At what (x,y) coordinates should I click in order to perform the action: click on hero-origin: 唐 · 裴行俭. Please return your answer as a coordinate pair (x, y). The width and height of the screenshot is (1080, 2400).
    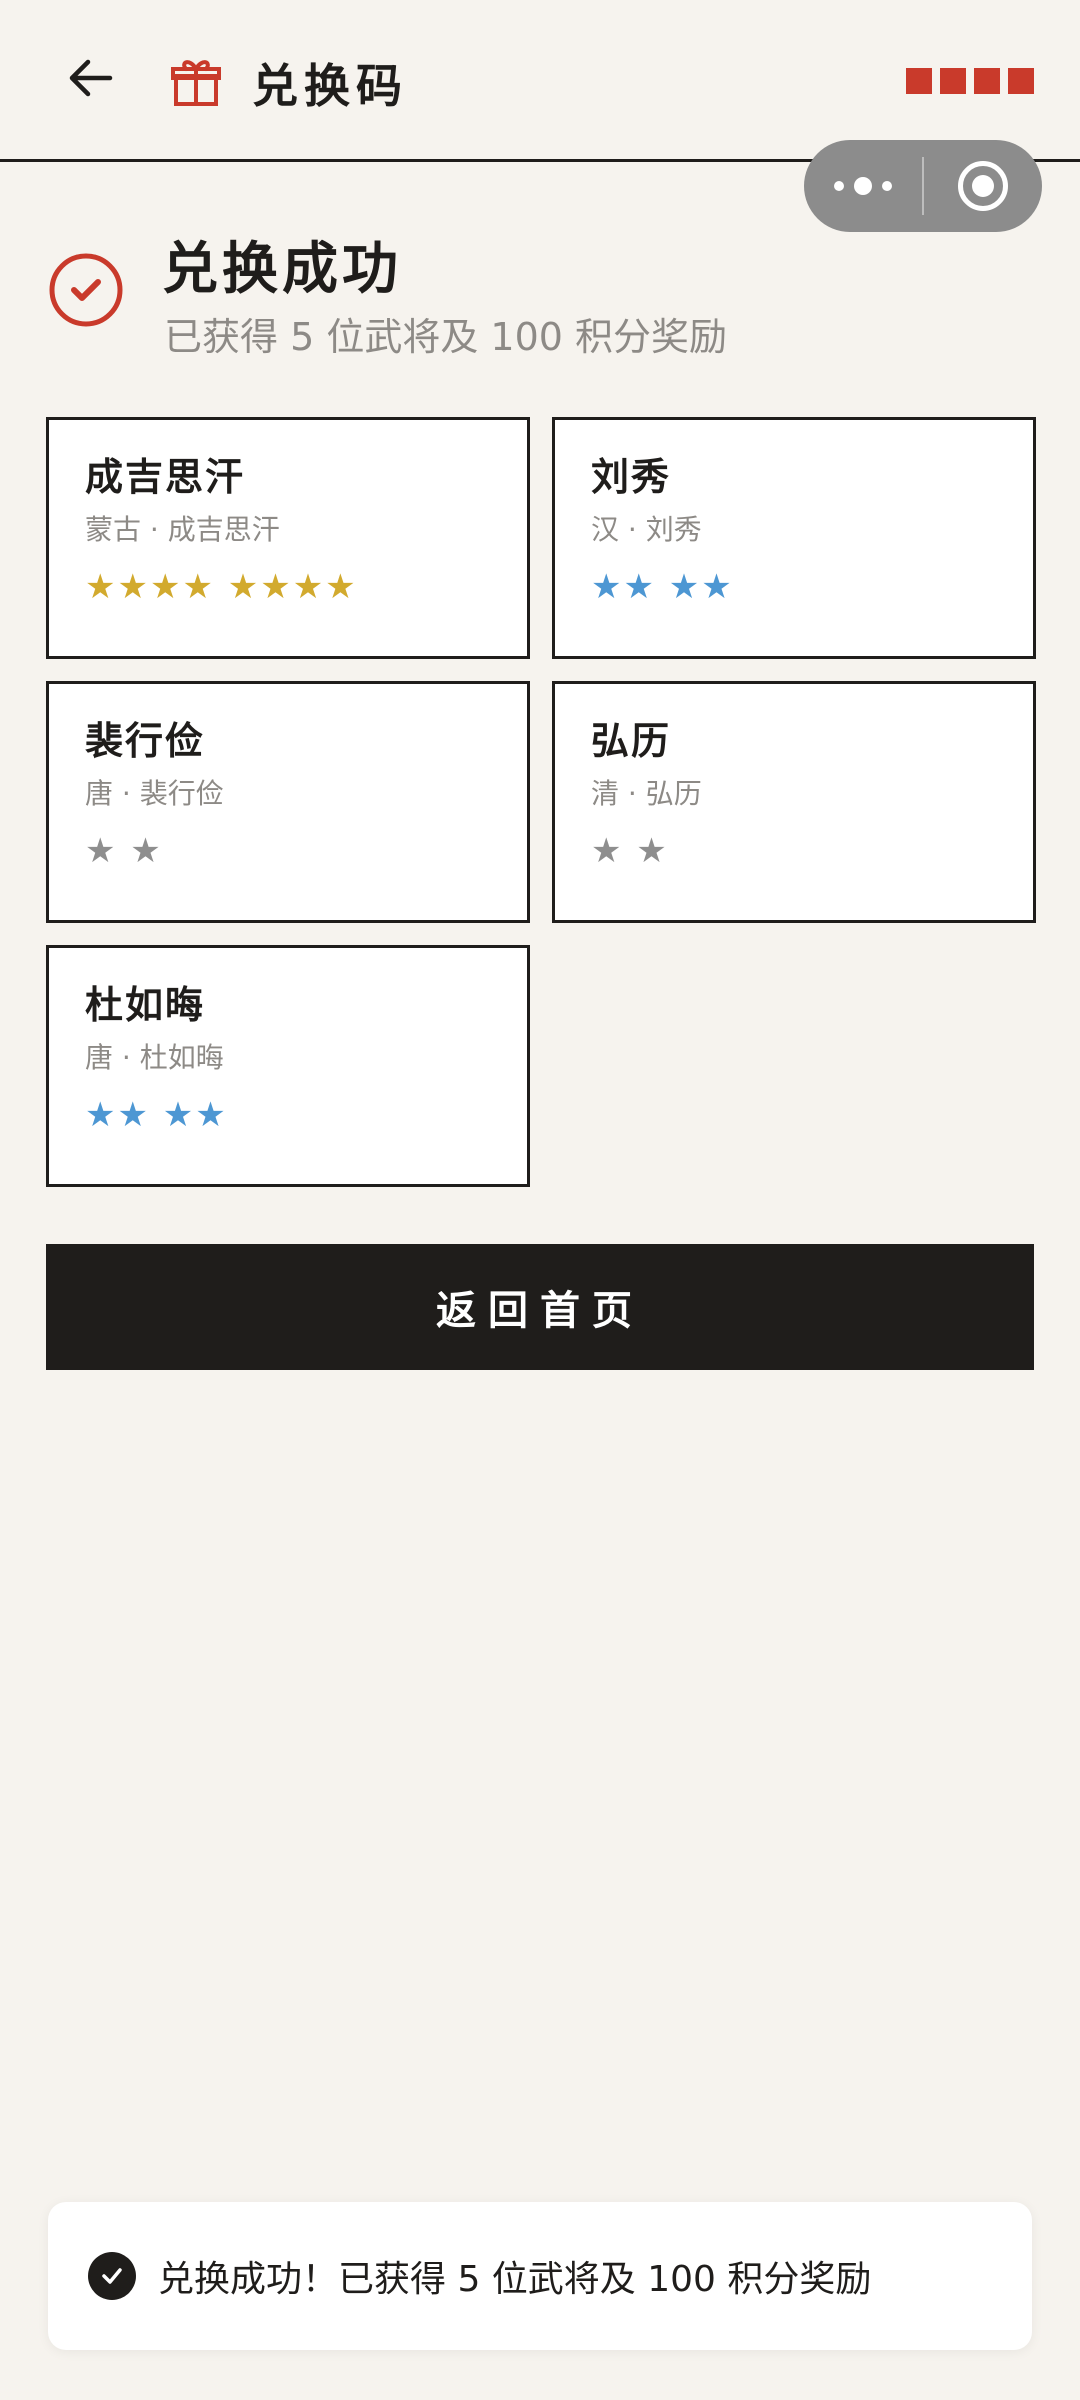
    Looking at the image, I should click on (154, 793).